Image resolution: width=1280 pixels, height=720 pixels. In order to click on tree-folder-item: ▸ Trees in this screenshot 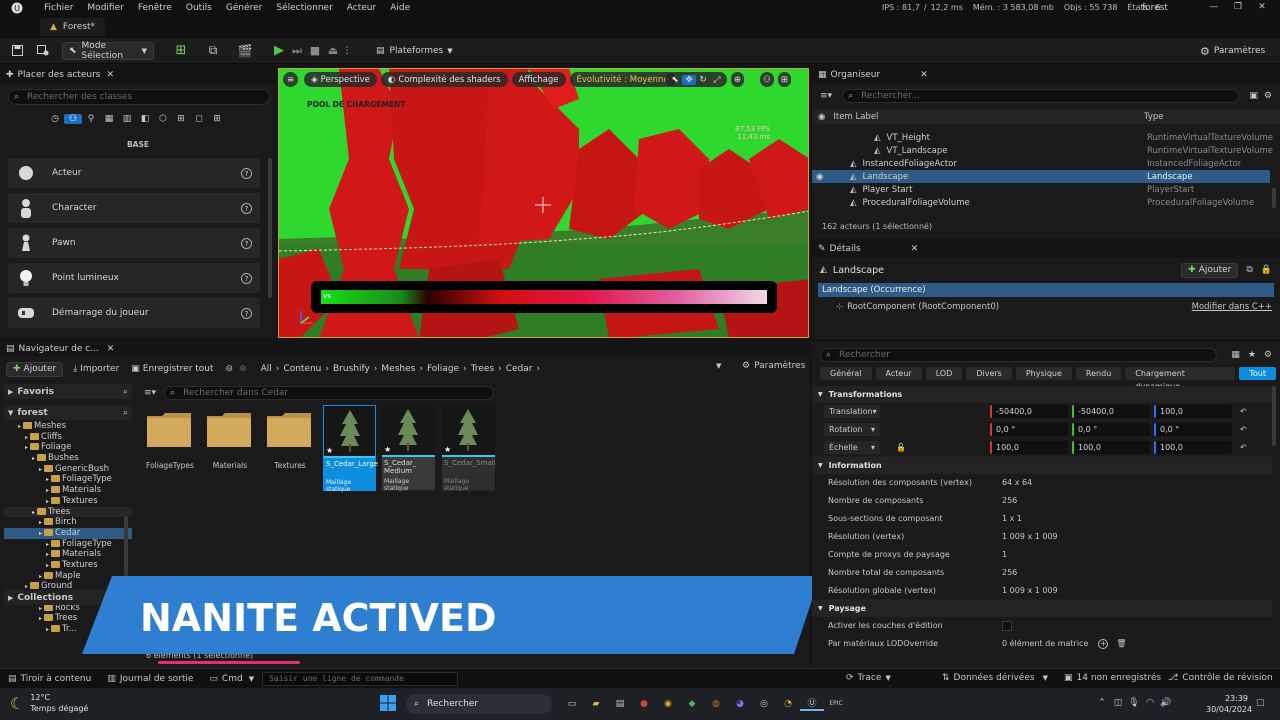, I will do `click(68, 512)`.